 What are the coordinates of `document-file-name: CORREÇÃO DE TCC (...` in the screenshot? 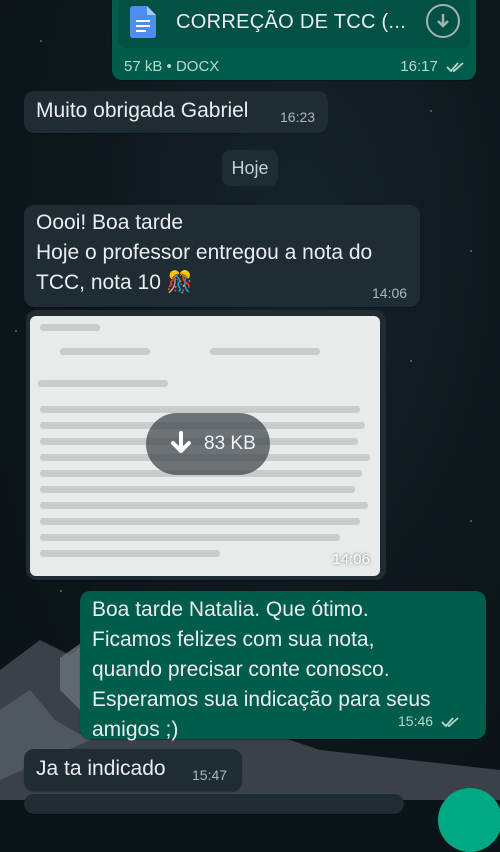 It's located at (291, 22).